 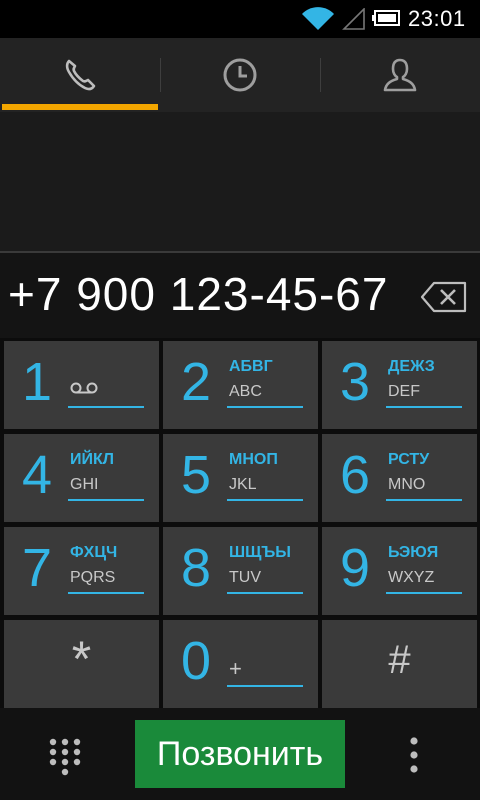 What do you see at coordinates (355, 475) in the screenshot?
I see `key-digit: 6` at bounding box center [355, 475].